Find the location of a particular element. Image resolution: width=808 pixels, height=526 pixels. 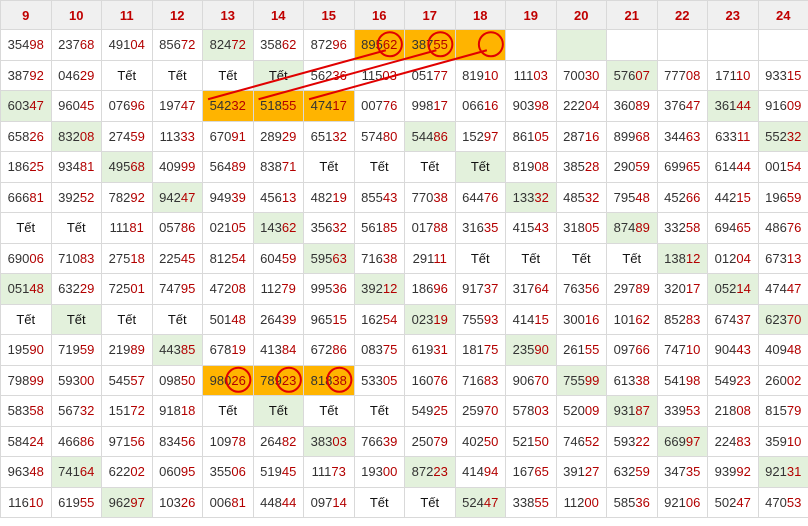

result-cell: 54198 is located at coordinates (682, 380).